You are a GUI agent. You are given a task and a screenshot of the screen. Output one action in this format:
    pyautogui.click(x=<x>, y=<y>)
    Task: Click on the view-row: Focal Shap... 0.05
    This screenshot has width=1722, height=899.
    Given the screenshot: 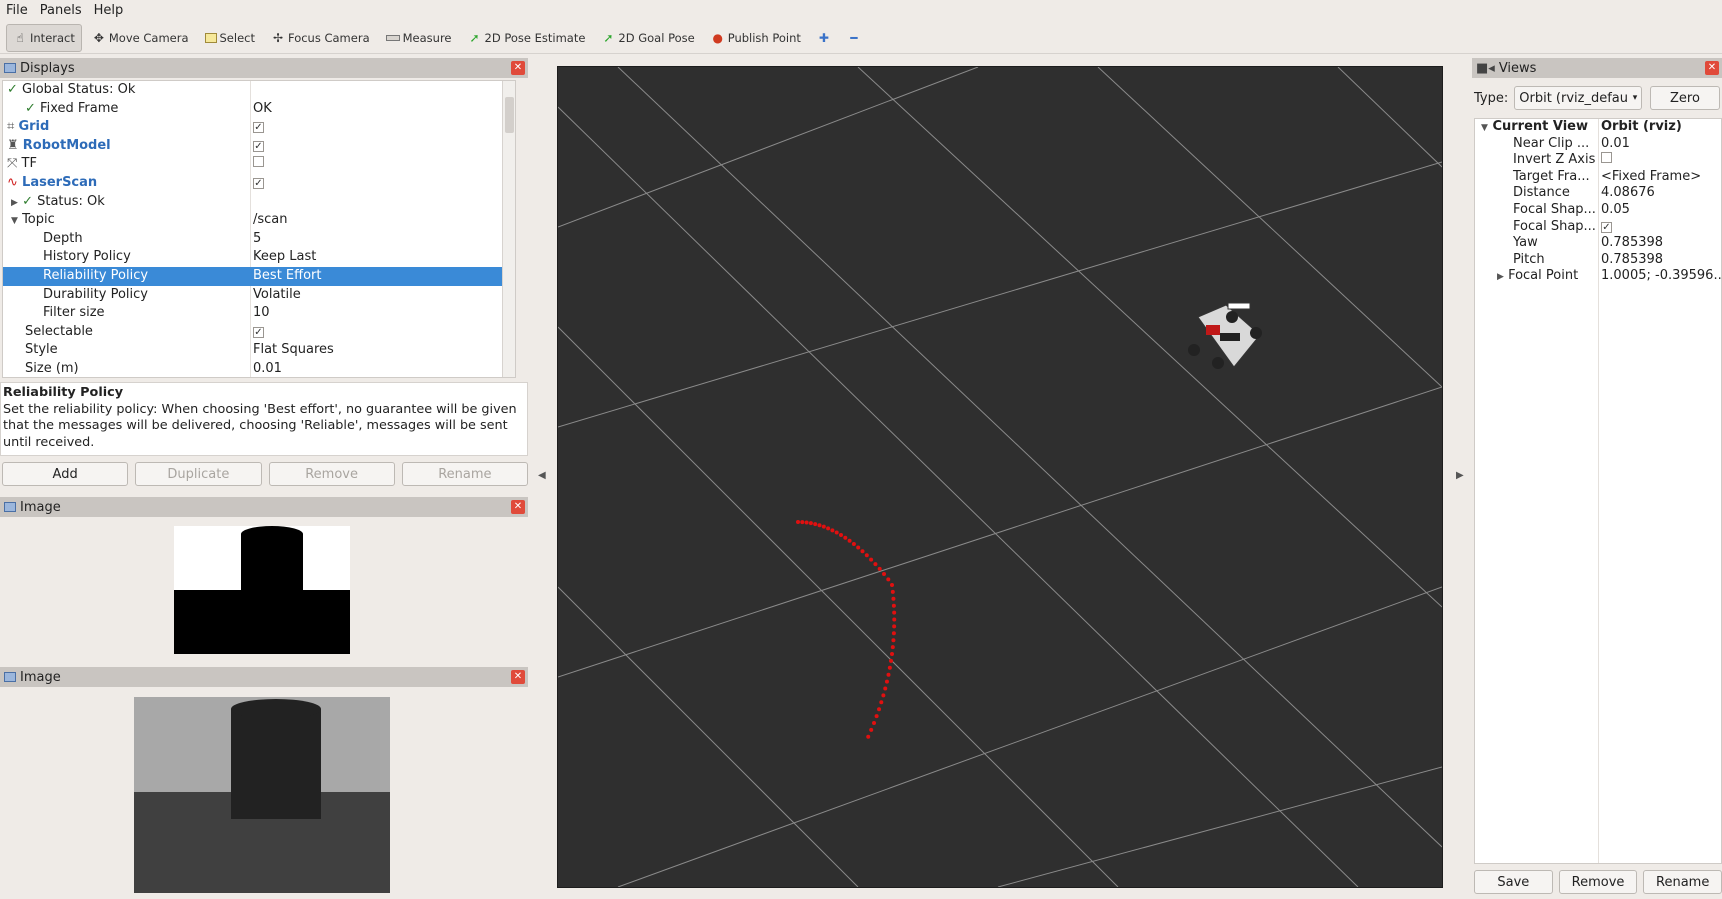 What is the action you would take?
    pyautogui.click(x=1598, y=210)
    